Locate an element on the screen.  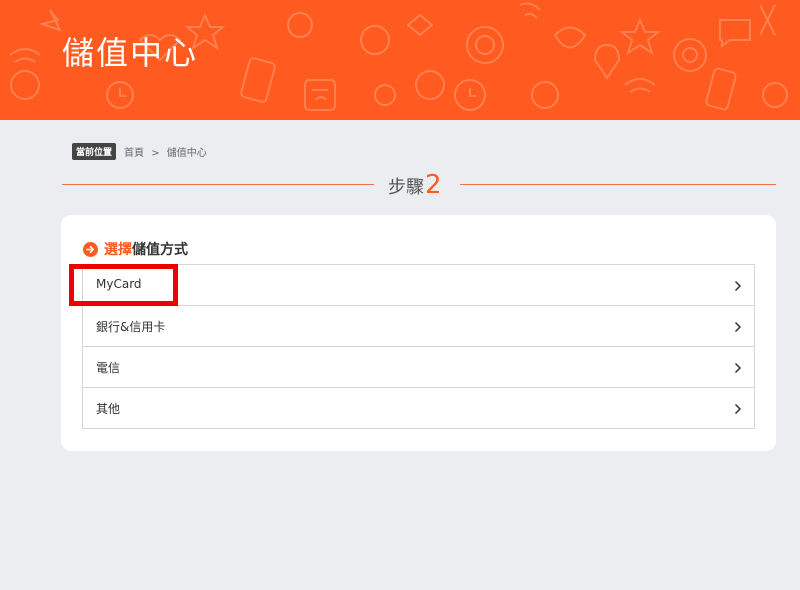
payment-option-telecom: 電信 is located at coordinates (418, 367).